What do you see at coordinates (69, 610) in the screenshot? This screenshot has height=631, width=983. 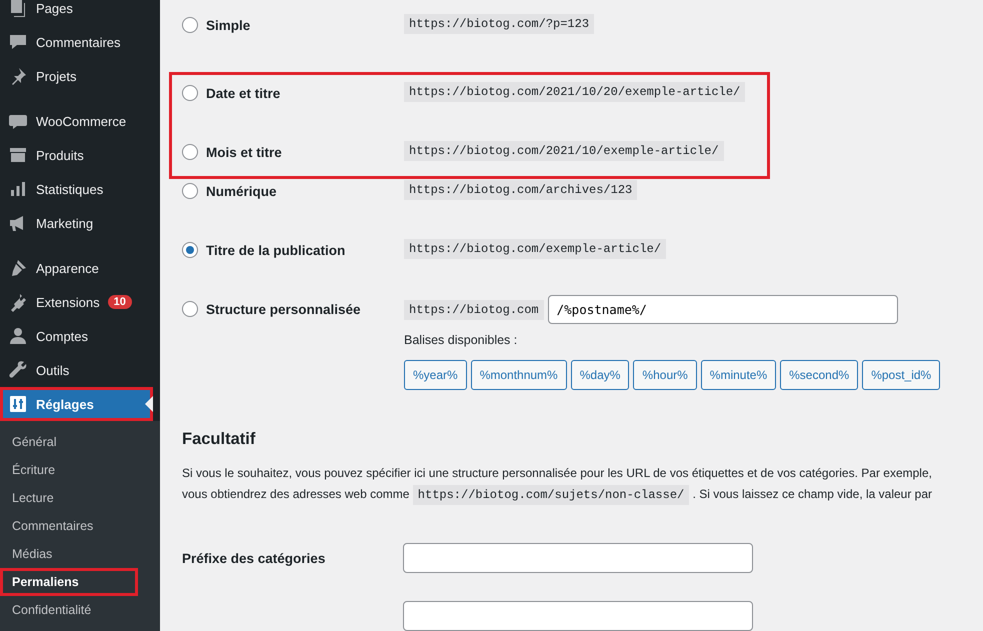 I see `submenu-item: Confidentialité` at bounding box center [69, 610].